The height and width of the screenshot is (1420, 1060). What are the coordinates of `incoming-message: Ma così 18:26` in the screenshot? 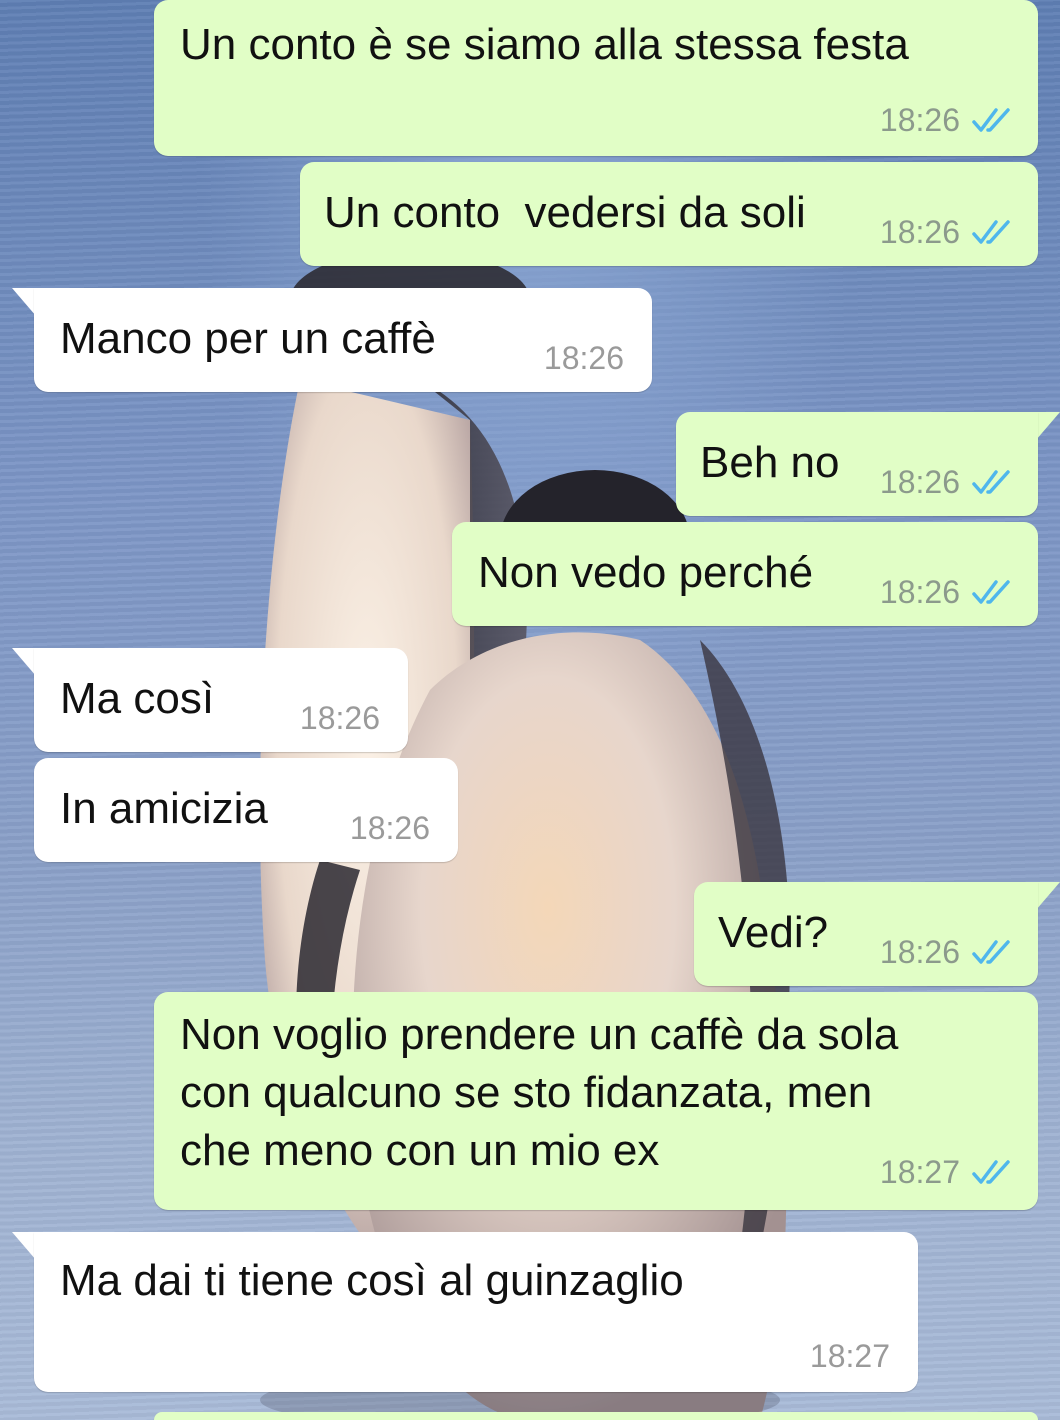 It's located at (221, 700).